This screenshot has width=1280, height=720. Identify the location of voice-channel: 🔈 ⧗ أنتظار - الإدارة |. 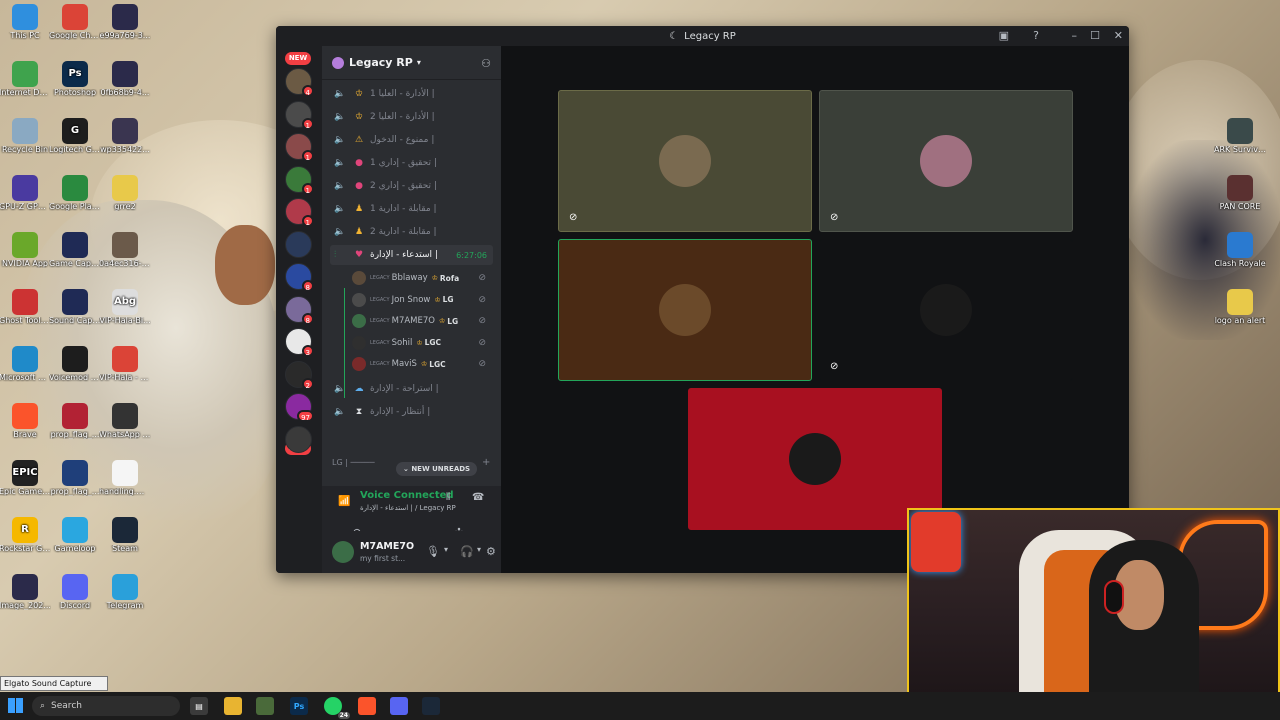
(411, 412).